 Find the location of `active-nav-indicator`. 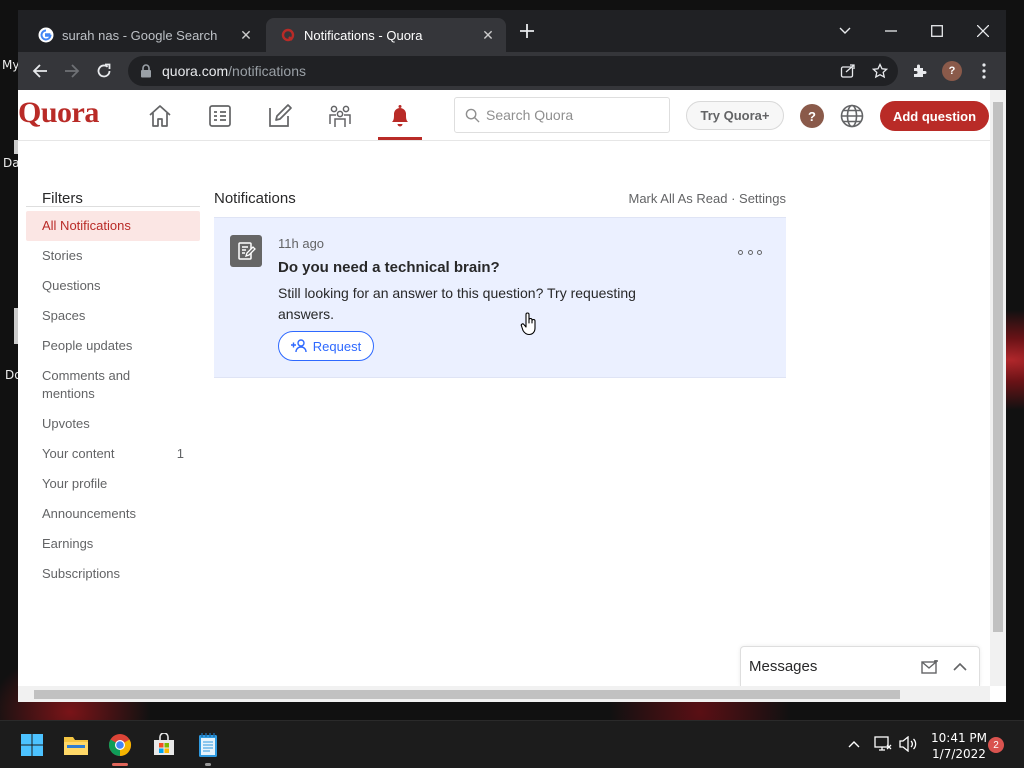

active-nav-indicator is located at coordinates (400, 138).